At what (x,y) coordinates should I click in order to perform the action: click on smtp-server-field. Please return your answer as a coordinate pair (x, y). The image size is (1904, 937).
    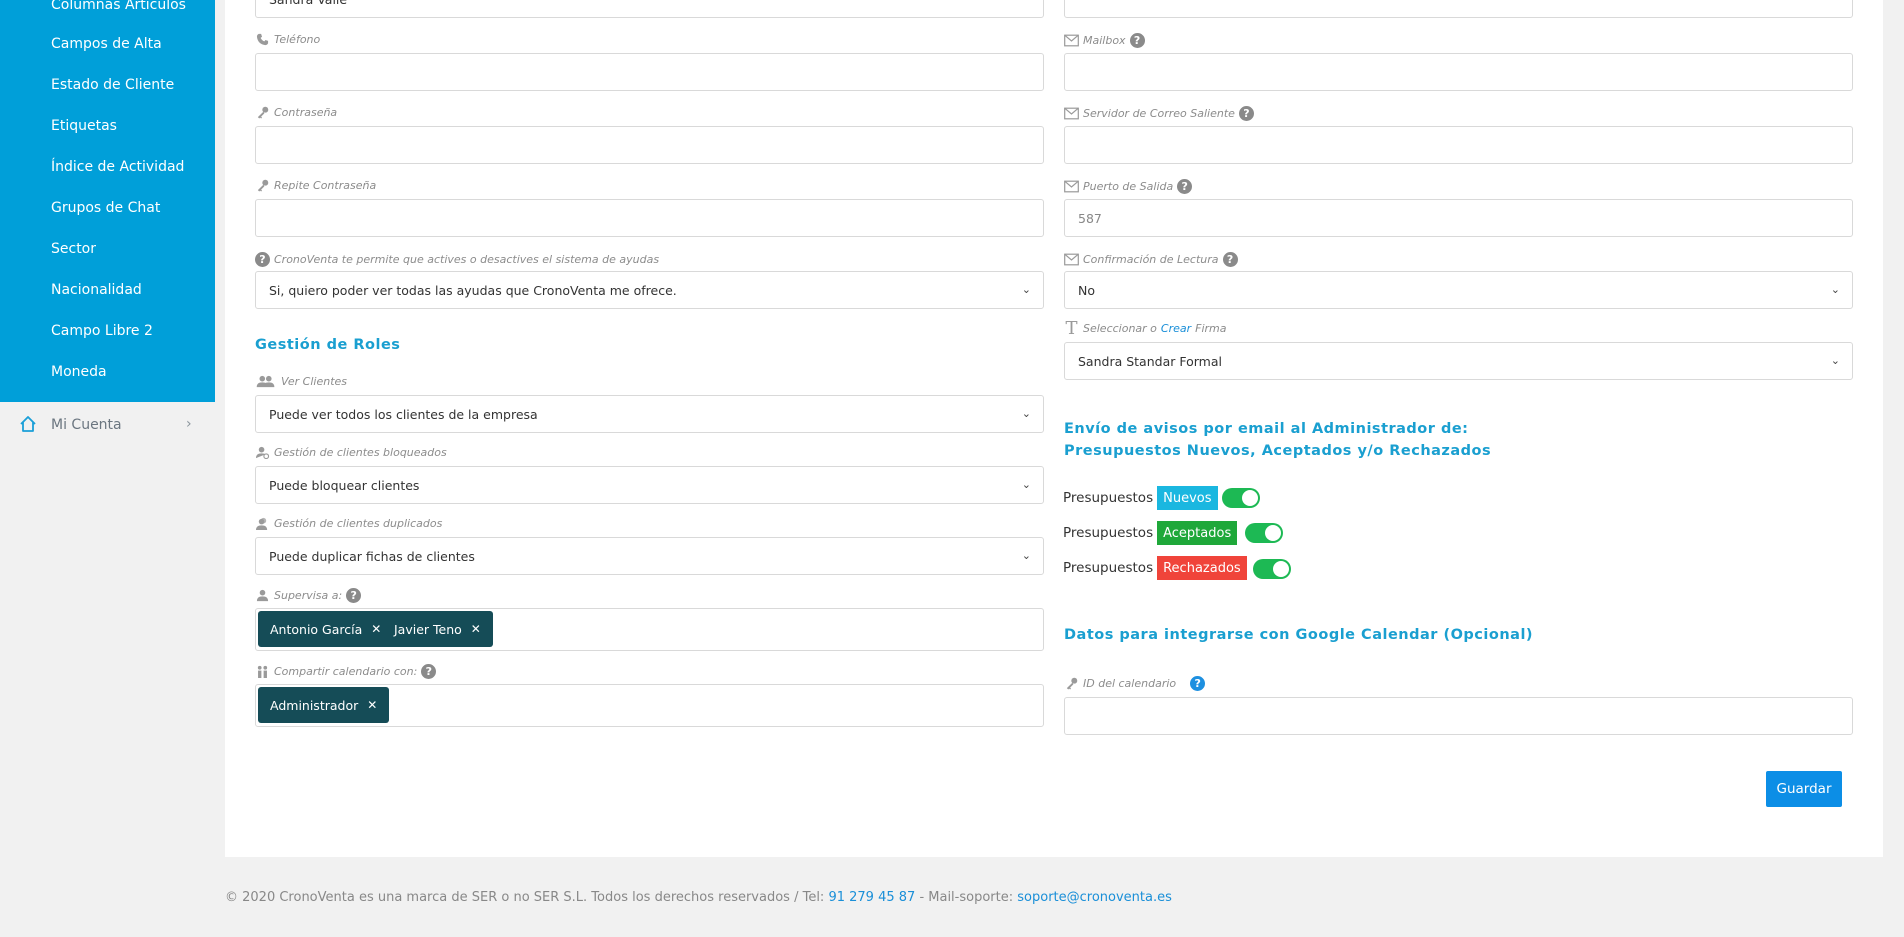
    Looking at the image, I should click on (1458, 145).